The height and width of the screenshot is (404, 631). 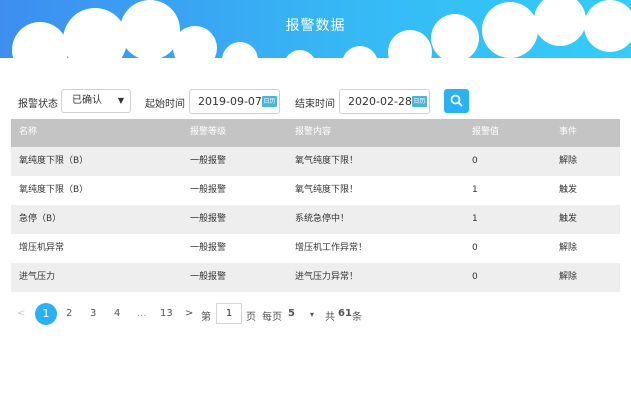 What do you see at coordinates (37, 277) in the screenshot?
I see `cell-name: 进气压力` at bounding box center [37, 277].